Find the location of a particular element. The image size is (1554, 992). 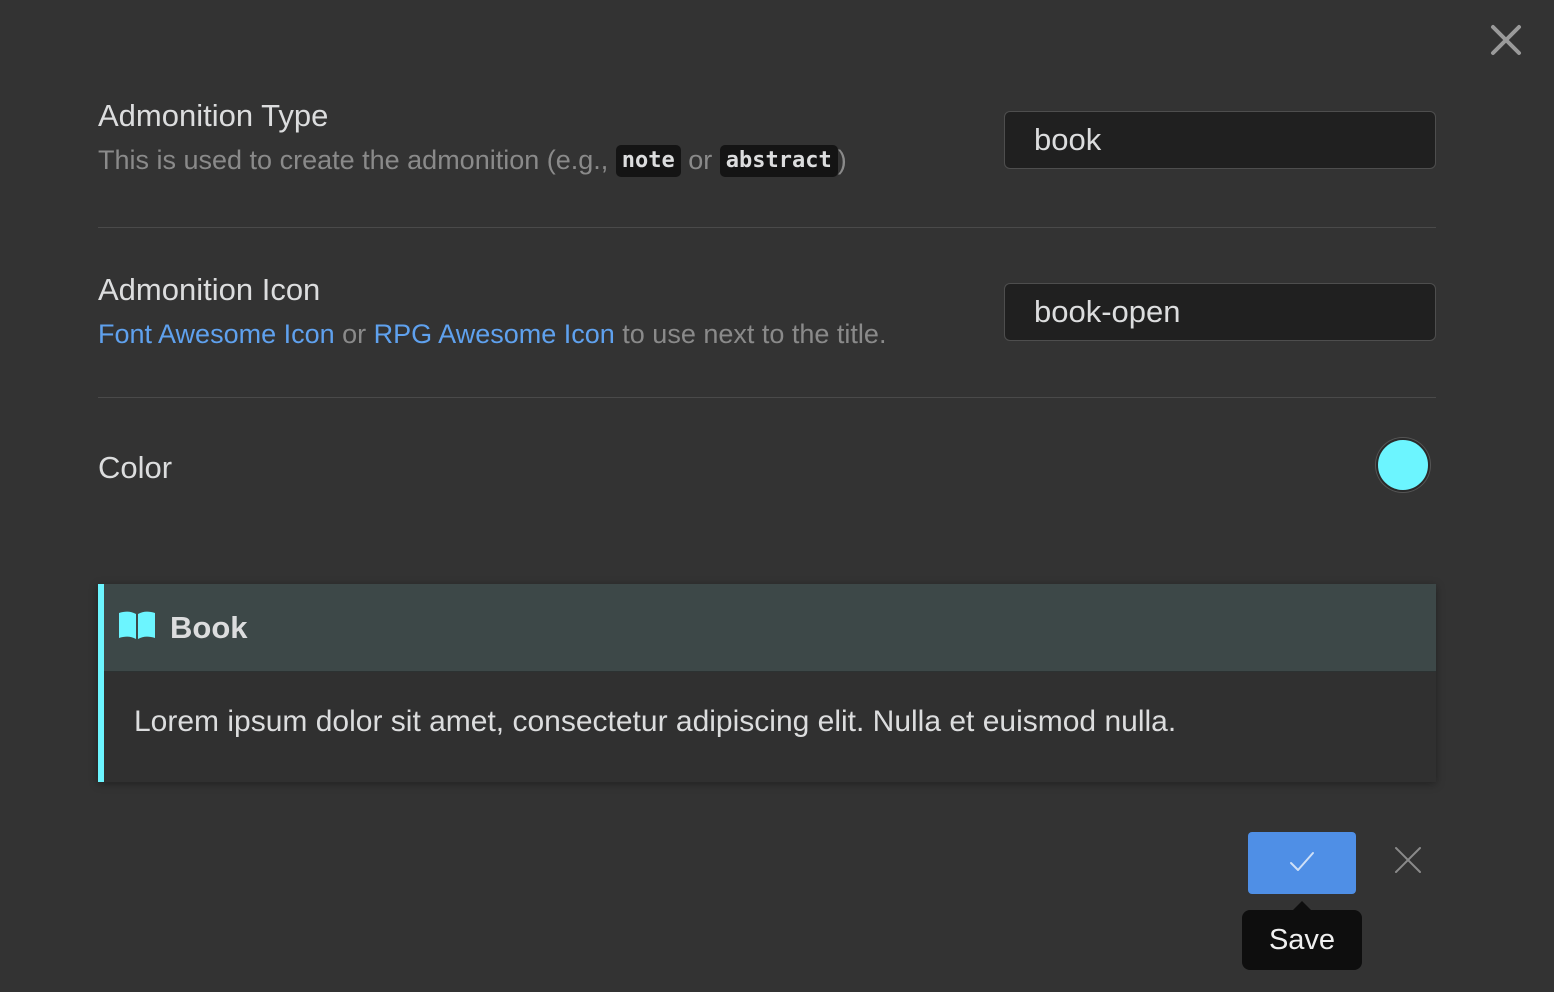

code-abstract: abstract is located at coordinates (778, 161).